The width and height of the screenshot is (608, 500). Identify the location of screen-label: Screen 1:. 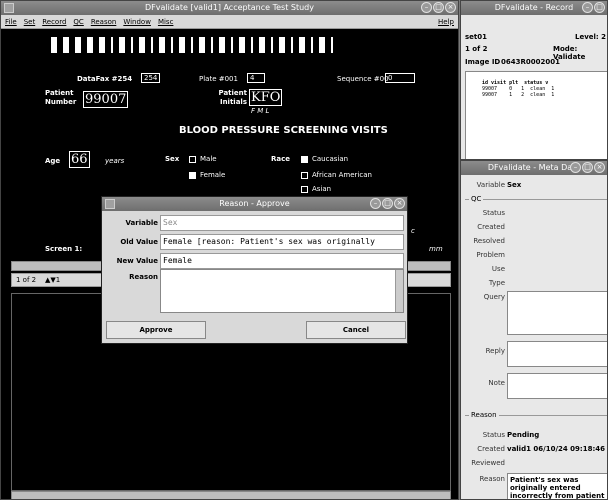
(64, 249).